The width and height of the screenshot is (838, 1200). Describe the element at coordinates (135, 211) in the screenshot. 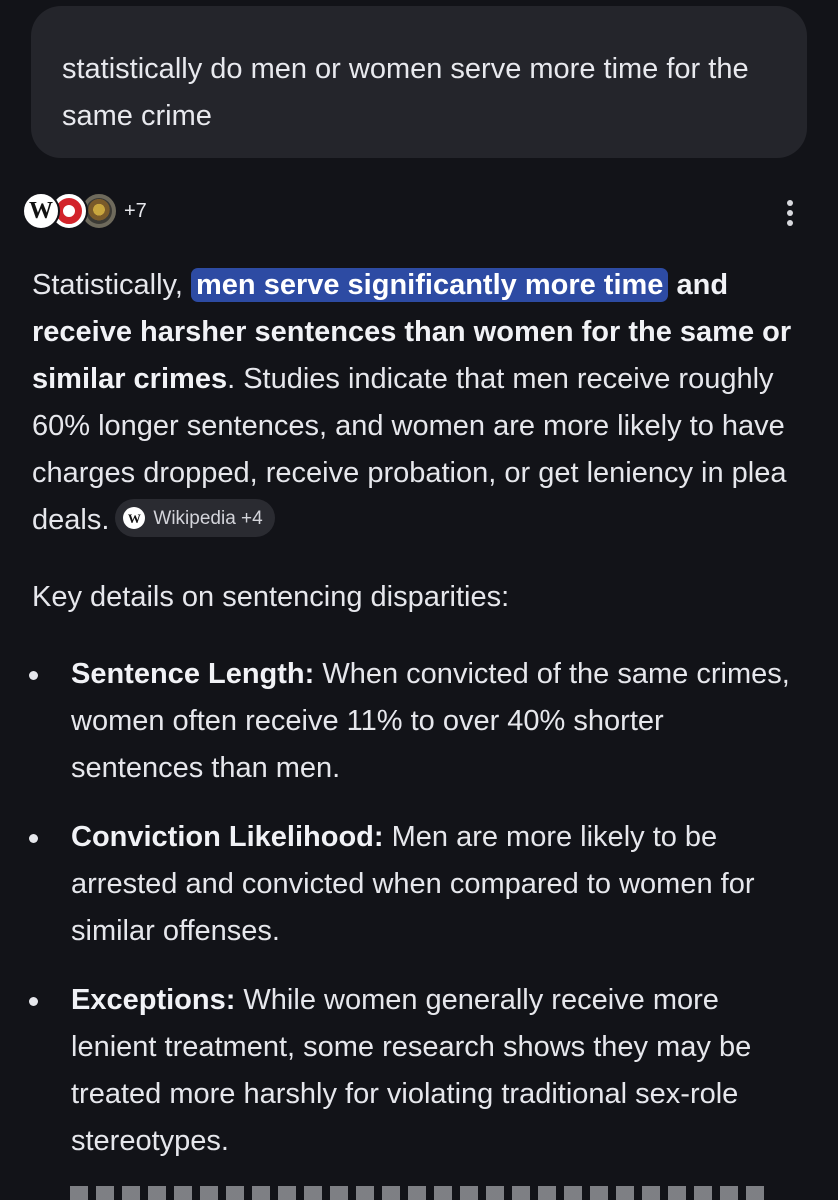

I see `sources-count: +7` at that location.